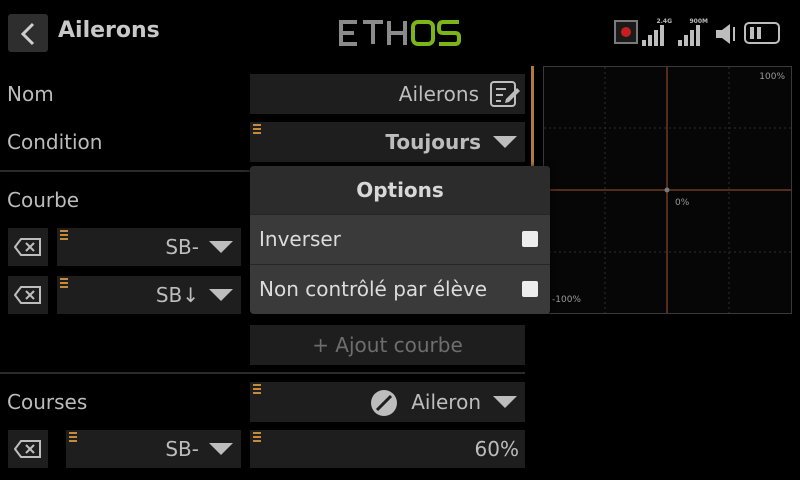 This screenshot has width=800, height=480. I want to click on delete-course-button, so click(28, 449).